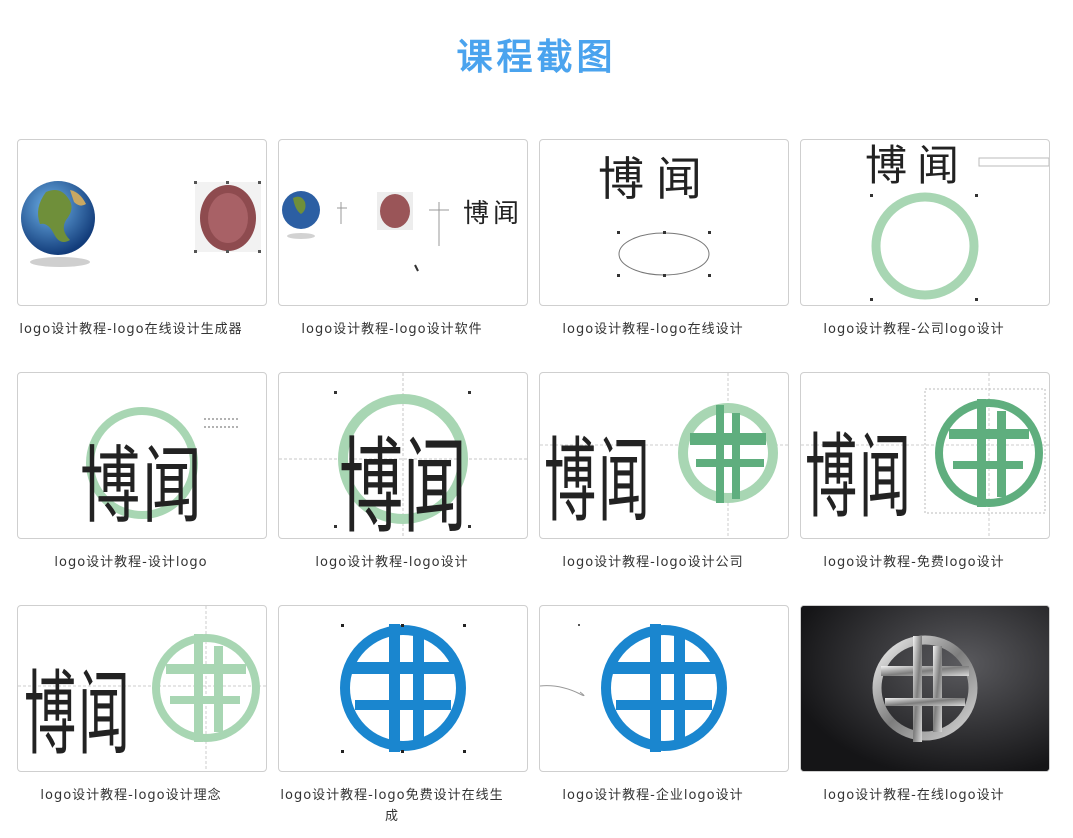  I want to click on thumbnail-caption: logo设计教程-logo设计, so click(392, 562).